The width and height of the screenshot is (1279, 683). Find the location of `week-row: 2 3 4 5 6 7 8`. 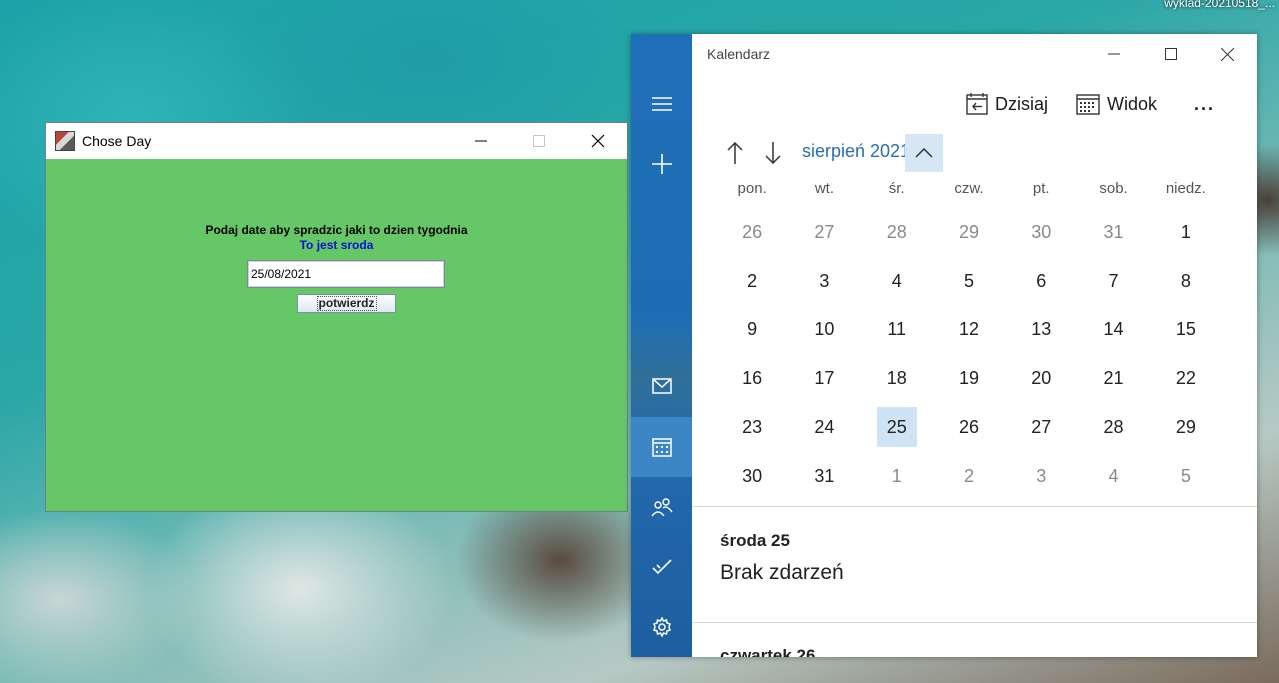

week-row: 2 3 4 5 6 7 8 is located at coordinates (969, 281).